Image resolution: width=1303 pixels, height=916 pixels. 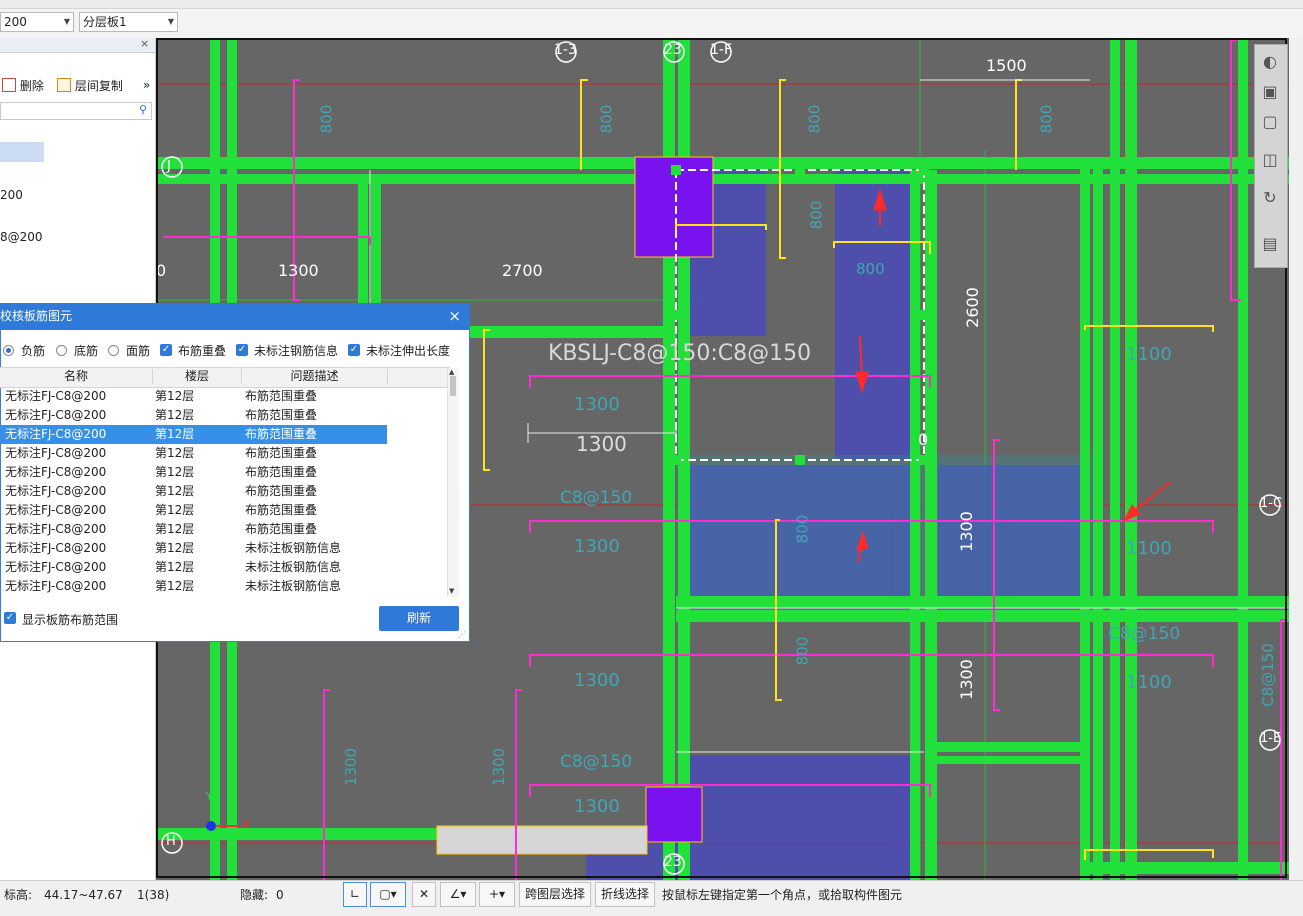 I want to click on axis-label: 1-E, so click(x=1271, y=738).